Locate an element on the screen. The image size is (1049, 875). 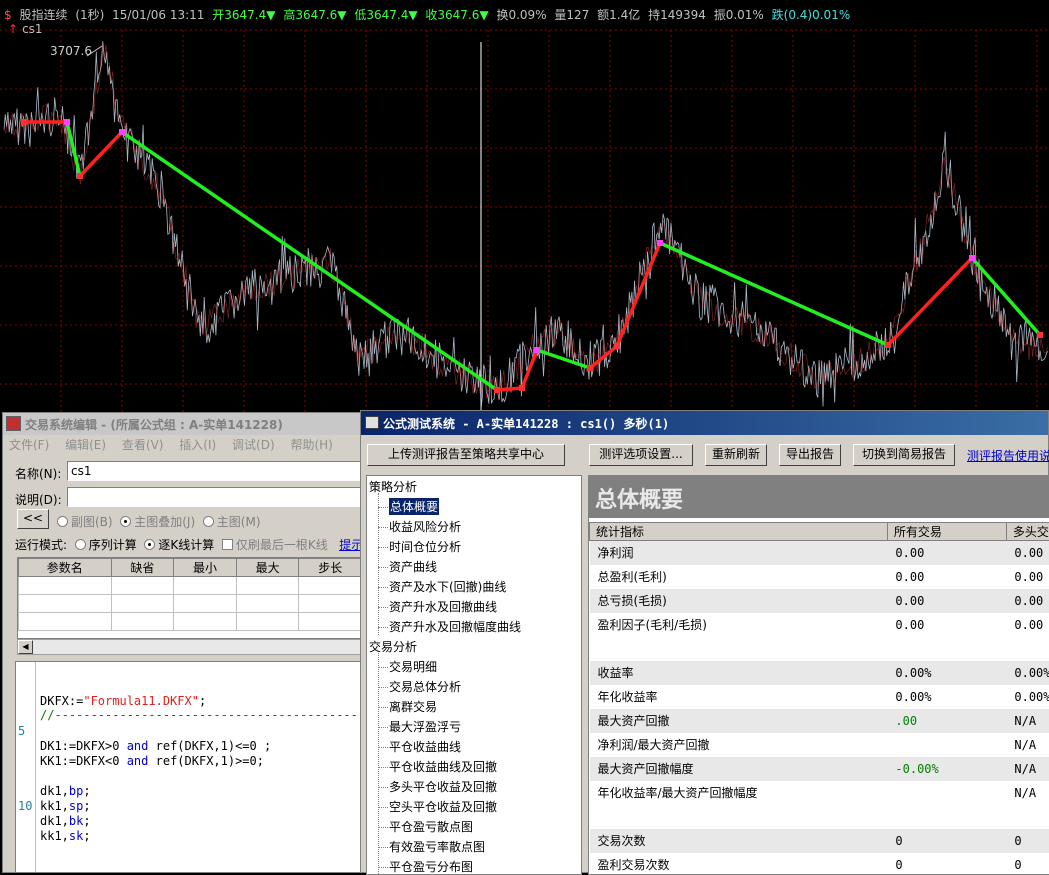
radio-mainchart is located at coordinates (208, 521).